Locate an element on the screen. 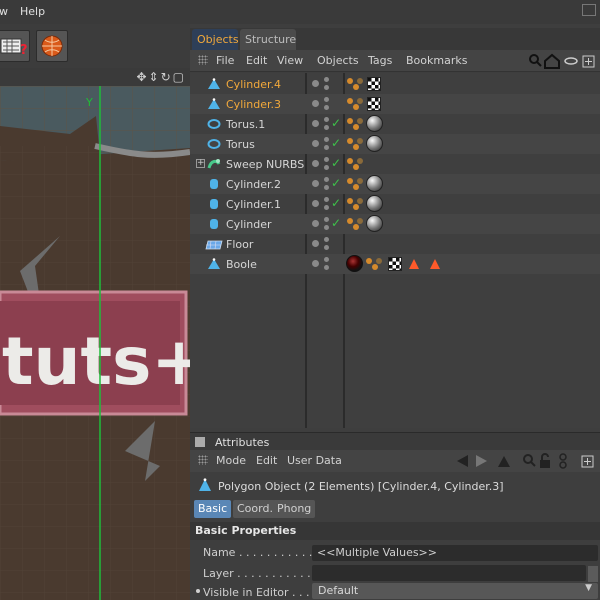  viewport-nav-icons: ✥⇕↻▢ is located at coordinates (161, 77).